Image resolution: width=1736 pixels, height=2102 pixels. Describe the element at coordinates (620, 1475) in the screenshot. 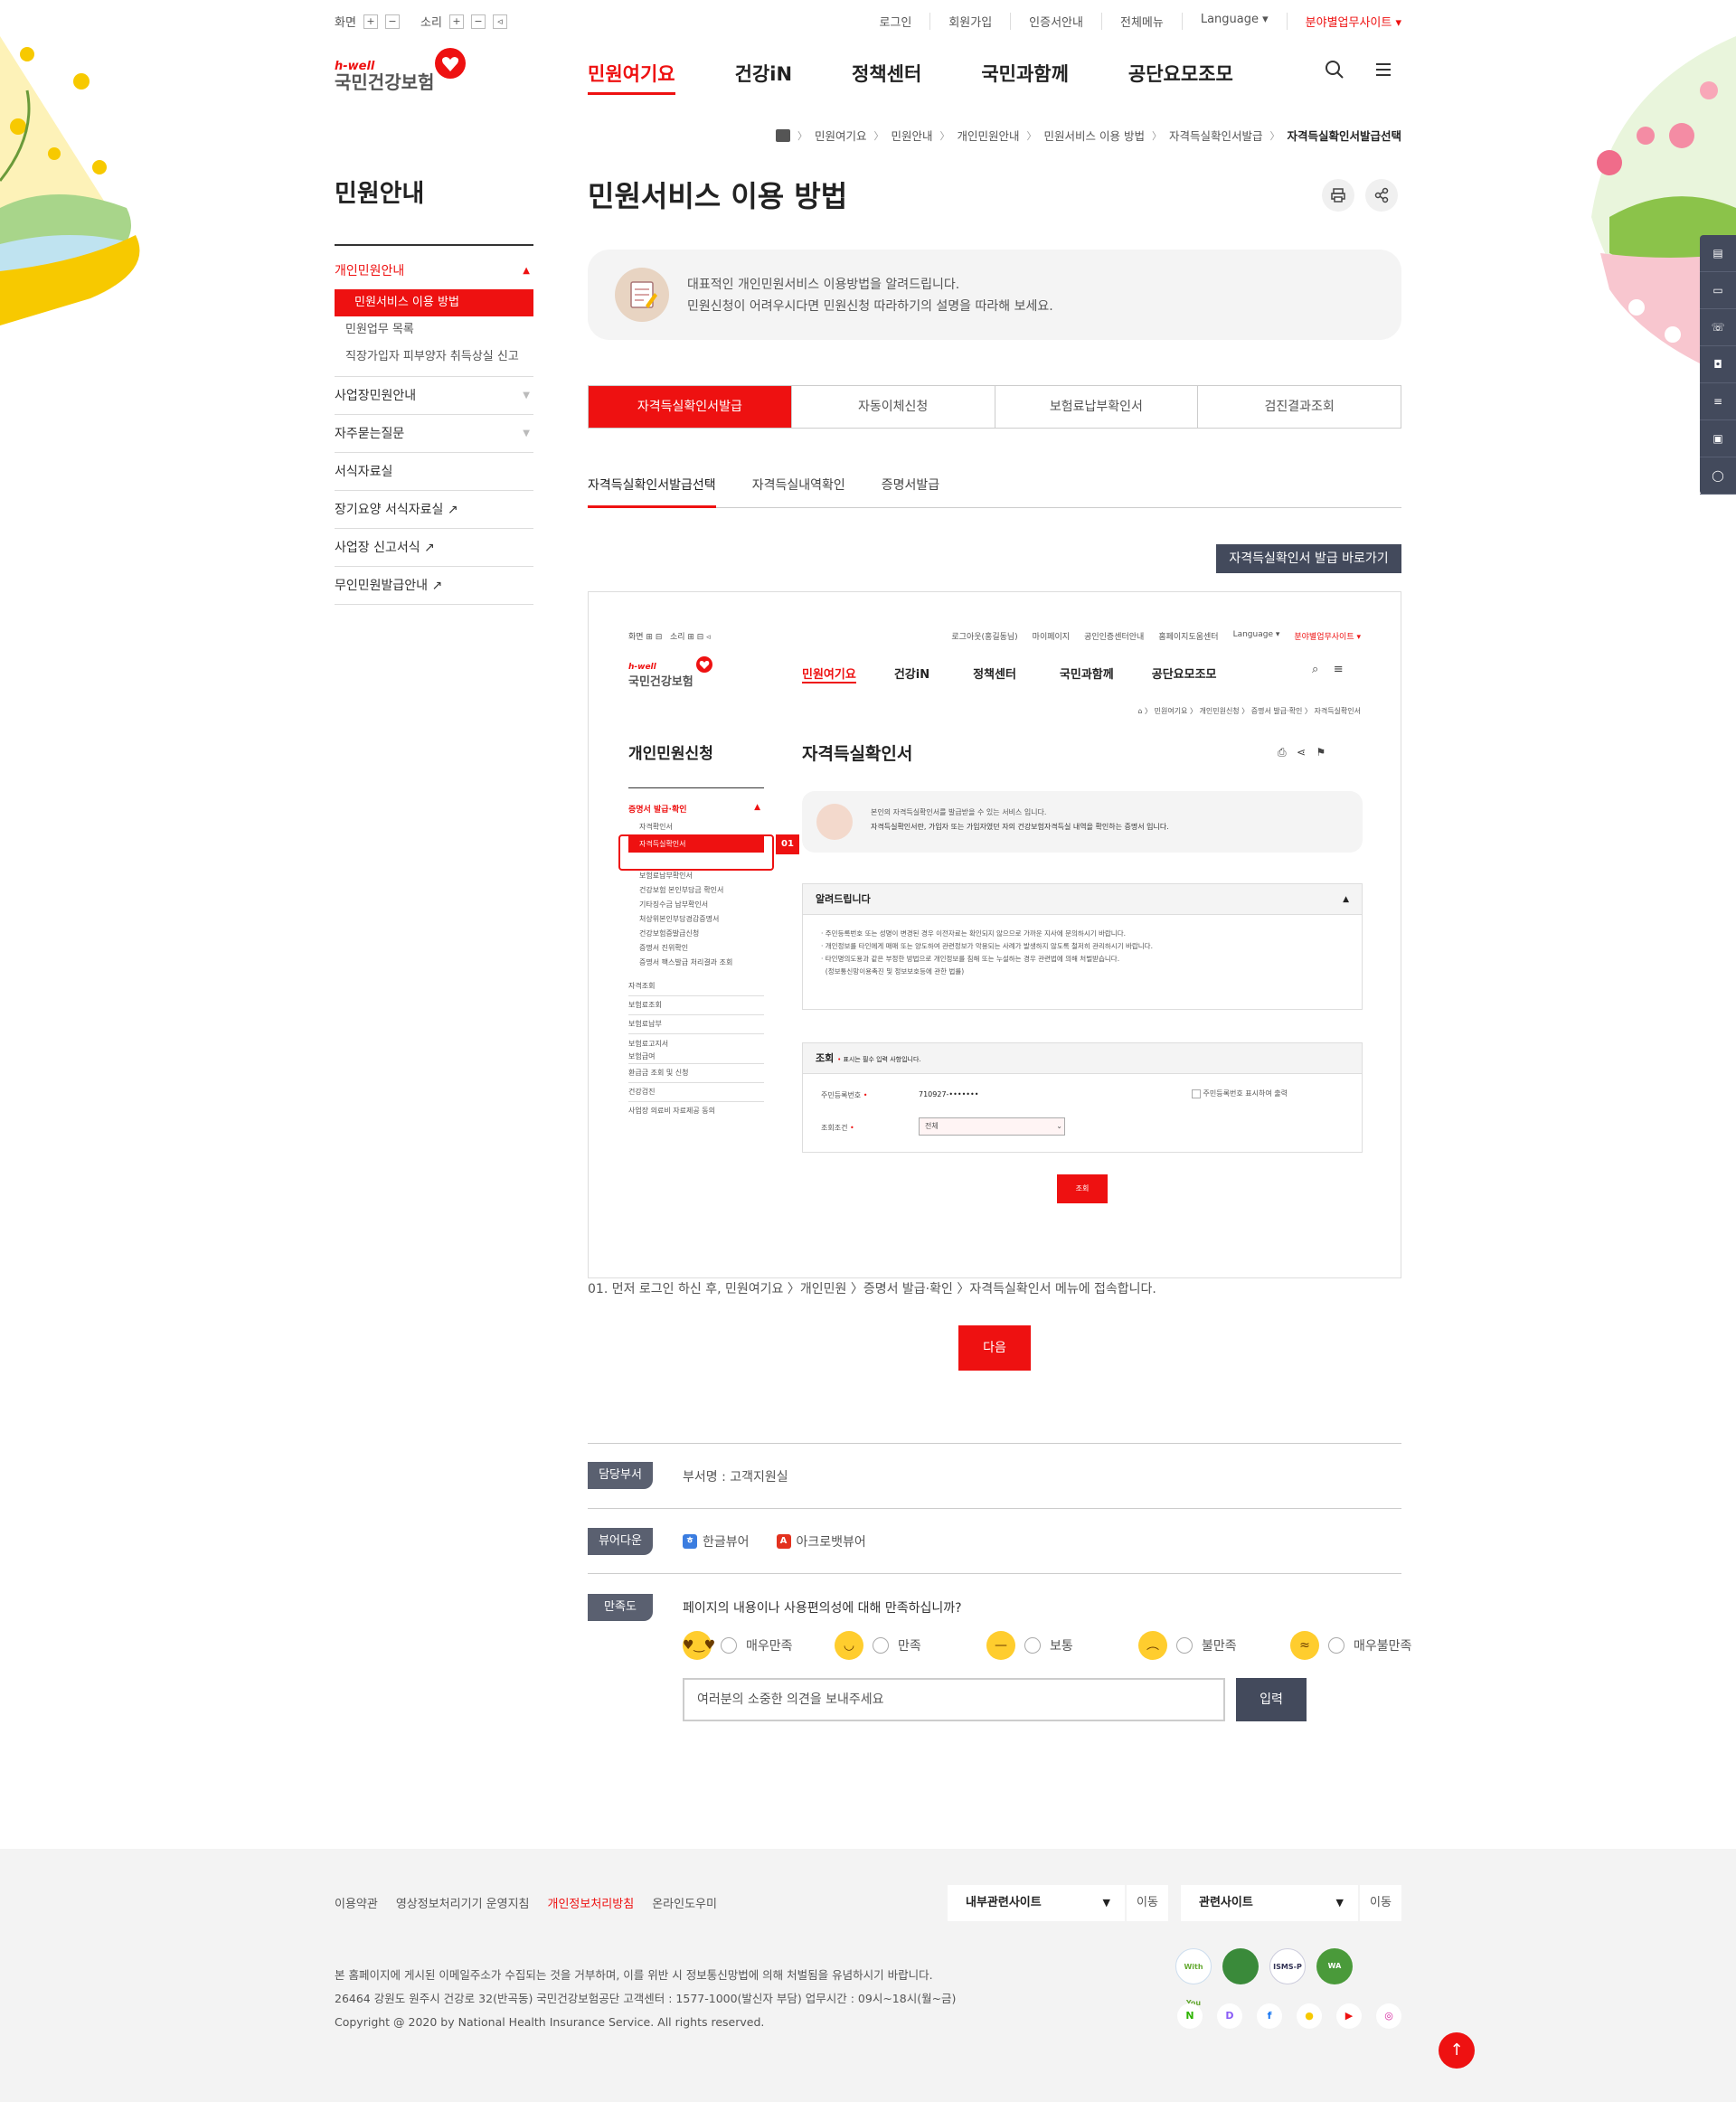

I see `dept-label: 담당부서` at that location.